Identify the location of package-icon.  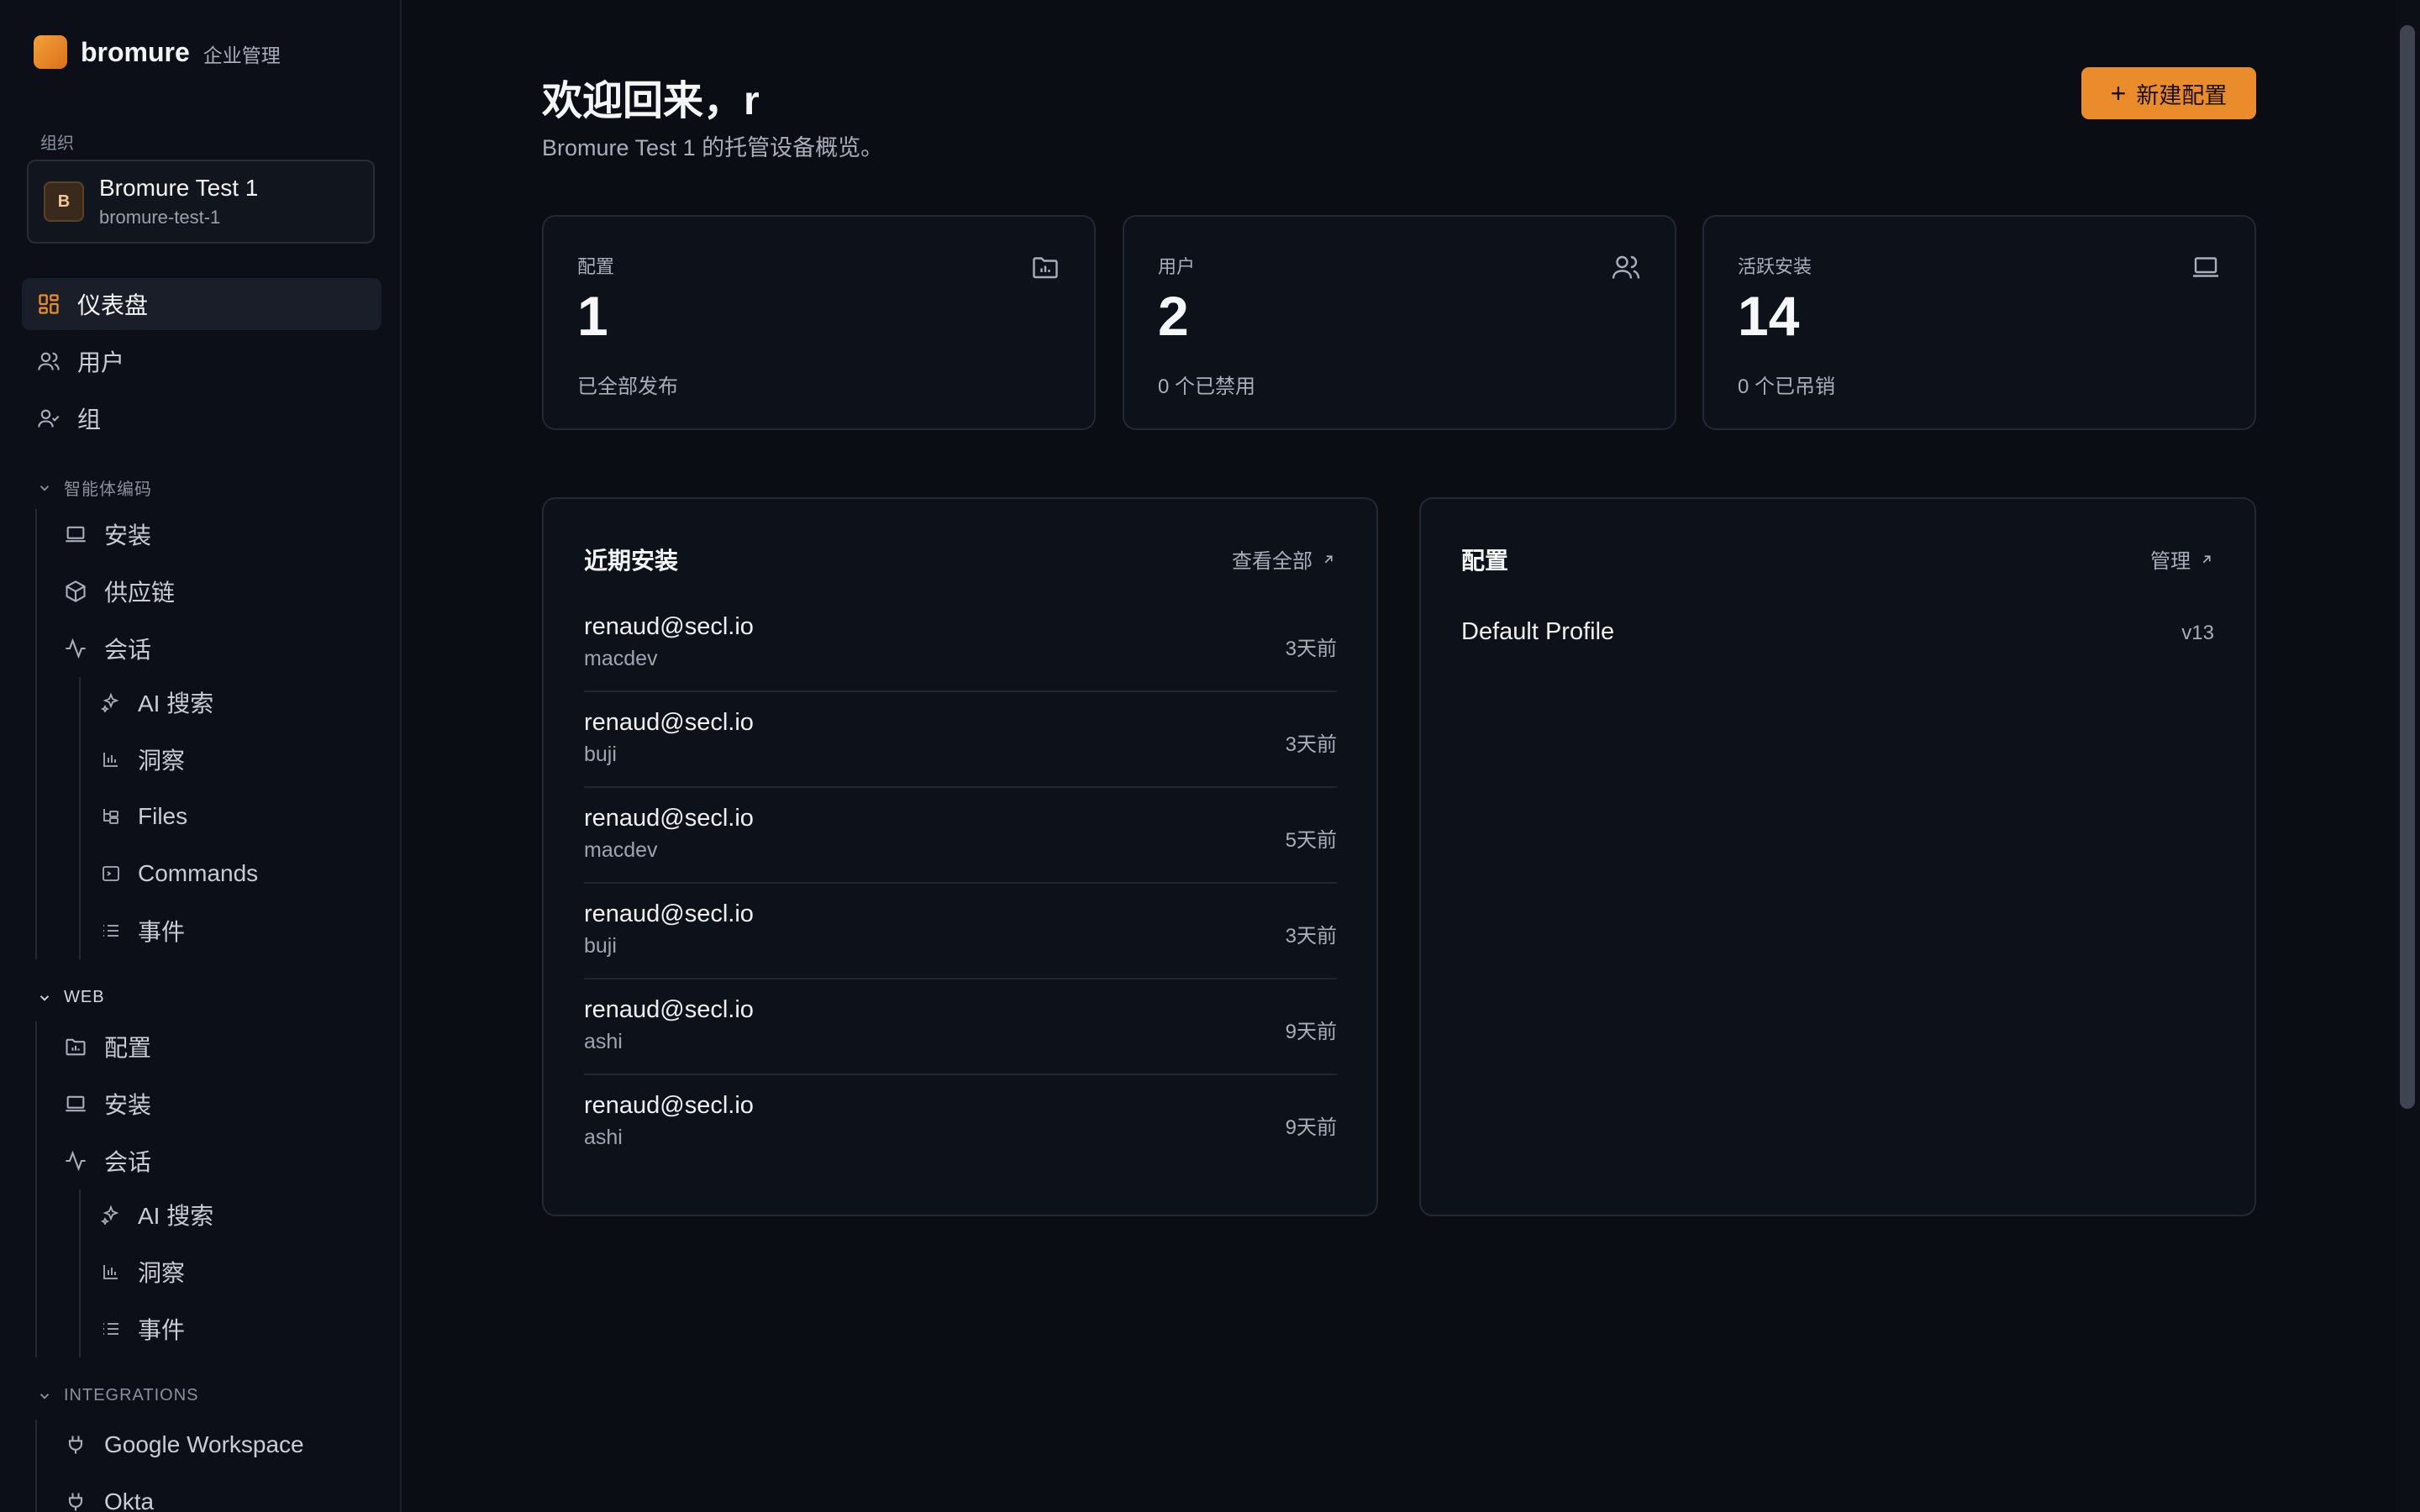
(76, 591).